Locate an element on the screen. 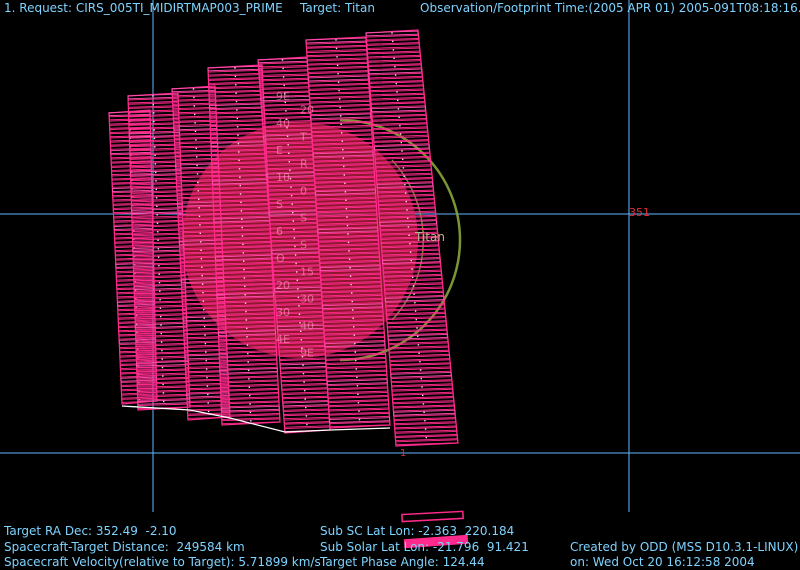  disk-grid-label: 4E is located at coordinates (283, 339).